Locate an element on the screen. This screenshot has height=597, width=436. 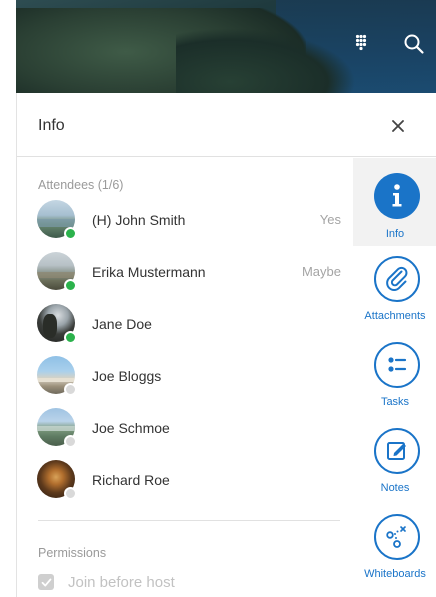
notes-edit-icon is located at coordinates (397, 451).